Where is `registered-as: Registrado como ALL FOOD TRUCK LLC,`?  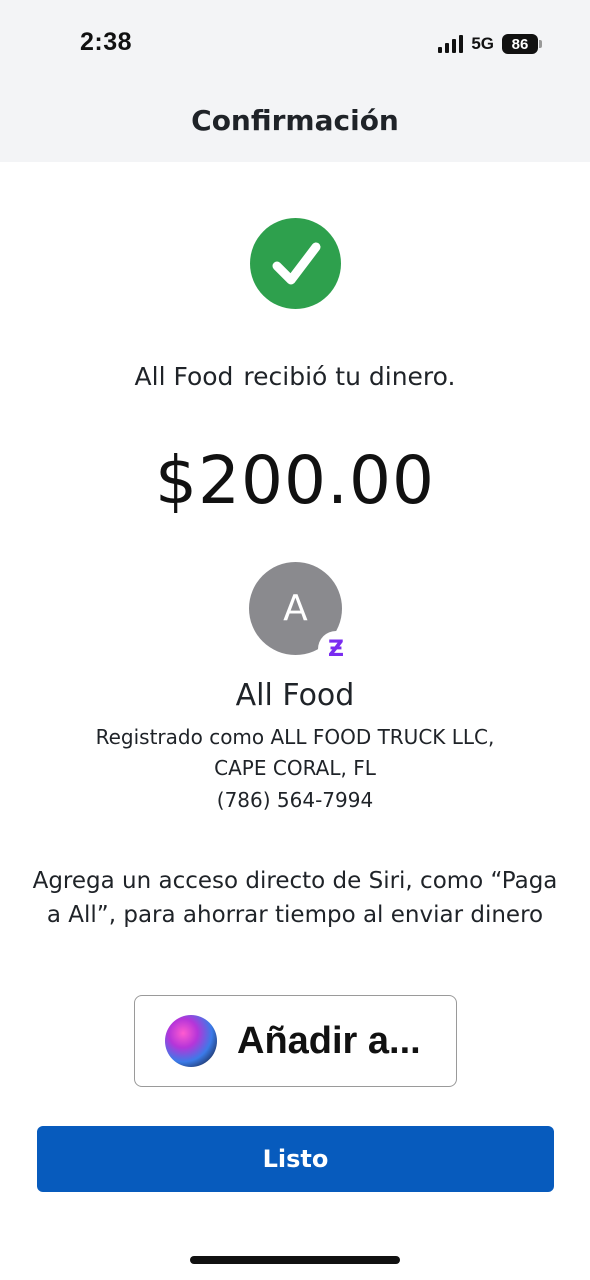 registered-as: Registrado como ALL FOOD TRUCK LLC, is located at coordinates (295, 737).